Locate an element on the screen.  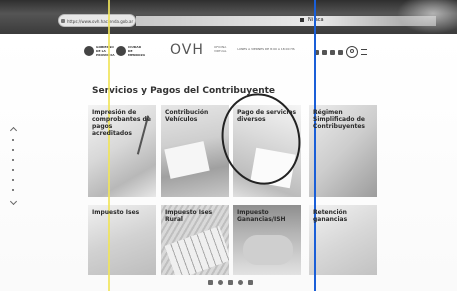
menu-icon is located at coordinates (364, 52).